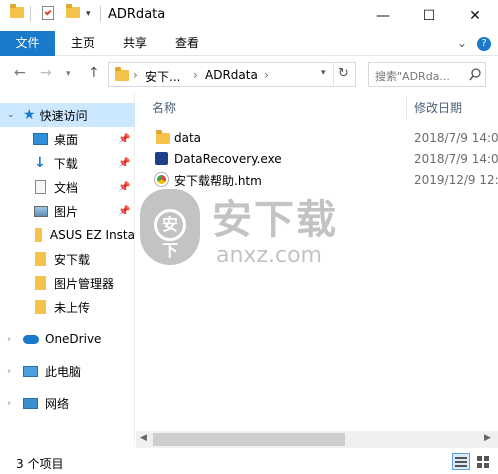 This screenshot has height=474, width=498. I want to click on scrollbar-thumb, so click(249, 439).